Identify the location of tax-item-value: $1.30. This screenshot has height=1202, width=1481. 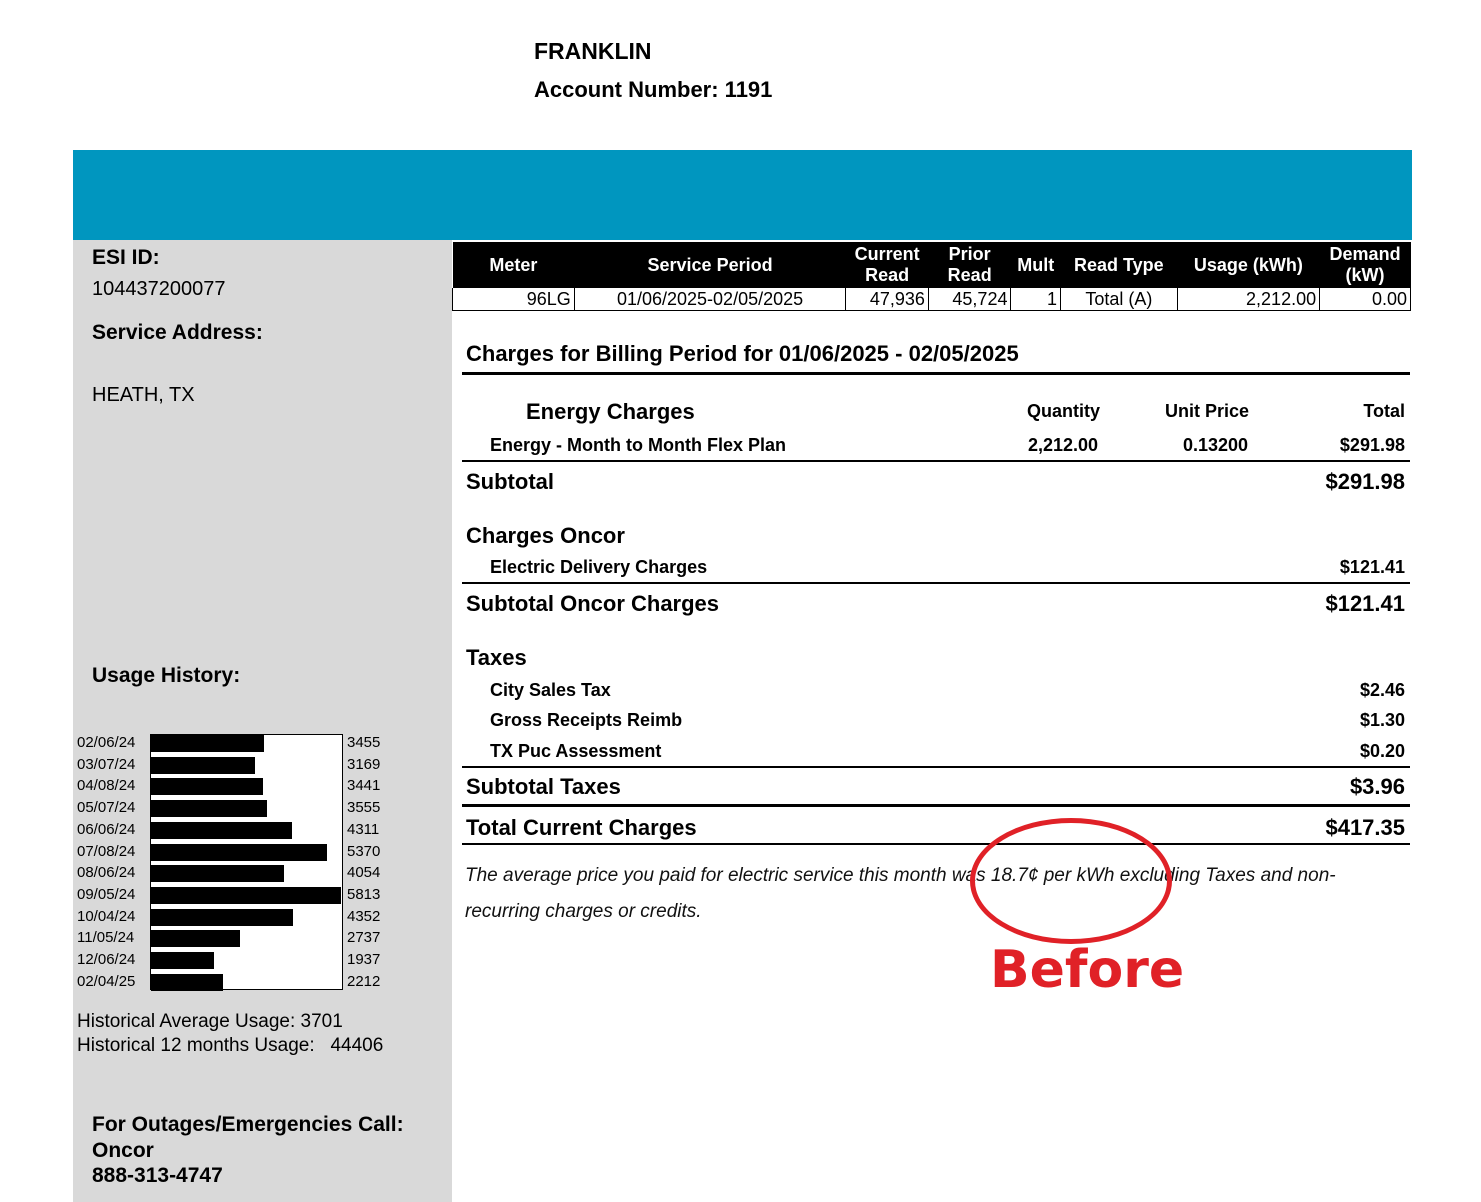
(1382, 720).